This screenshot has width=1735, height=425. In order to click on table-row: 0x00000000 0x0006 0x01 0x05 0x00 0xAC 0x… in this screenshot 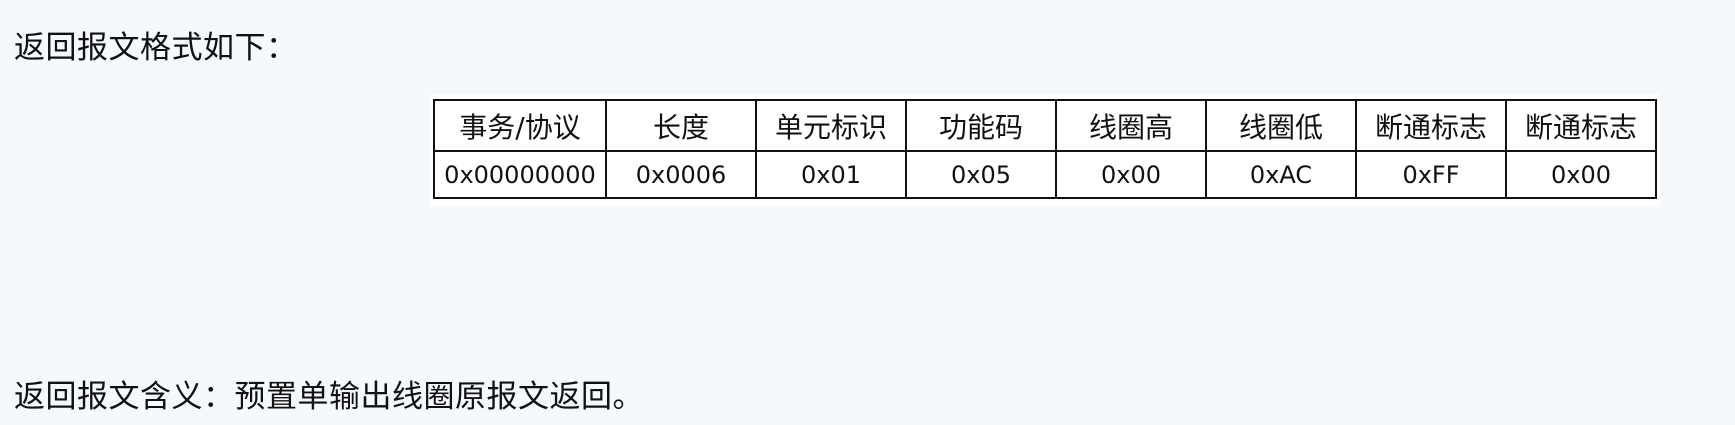, I will do `click(1045, 174)`.